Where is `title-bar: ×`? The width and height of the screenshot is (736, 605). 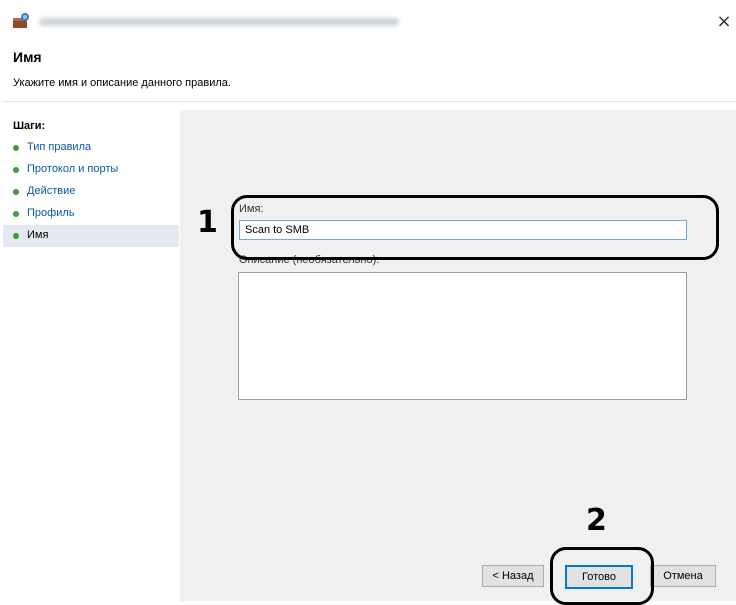
title-bar: × is located at coordinates (369, 20).